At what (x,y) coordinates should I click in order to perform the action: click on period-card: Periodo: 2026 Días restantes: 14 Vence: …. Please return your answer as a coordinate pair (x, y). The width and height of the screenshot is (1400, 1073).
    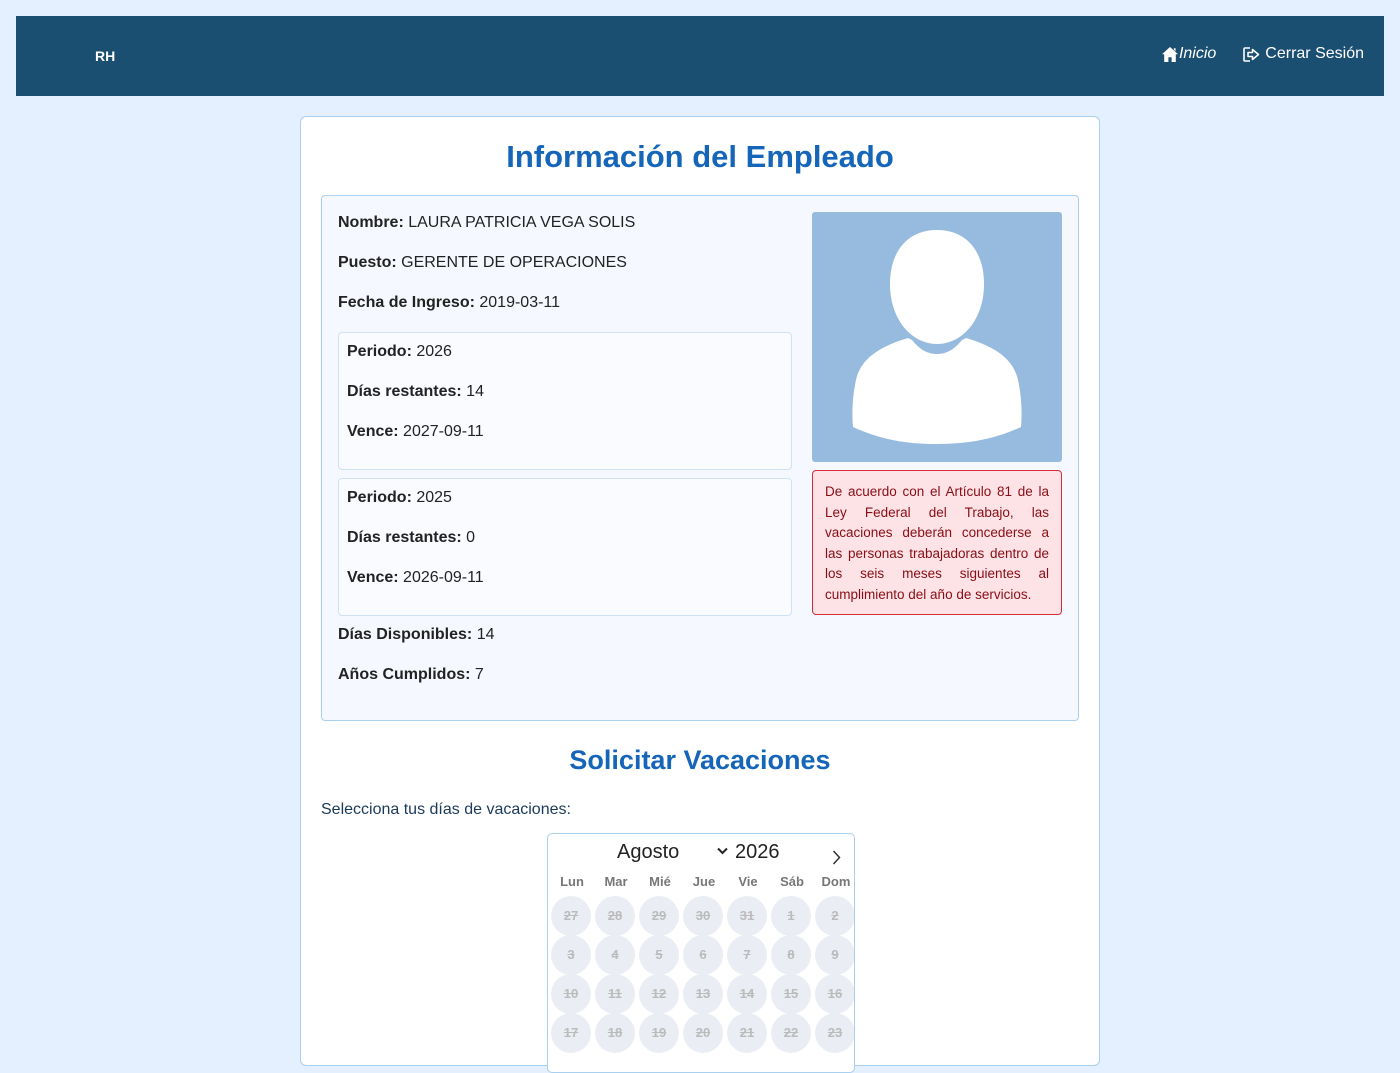
    Looking at the image, I should click on (565, 401).